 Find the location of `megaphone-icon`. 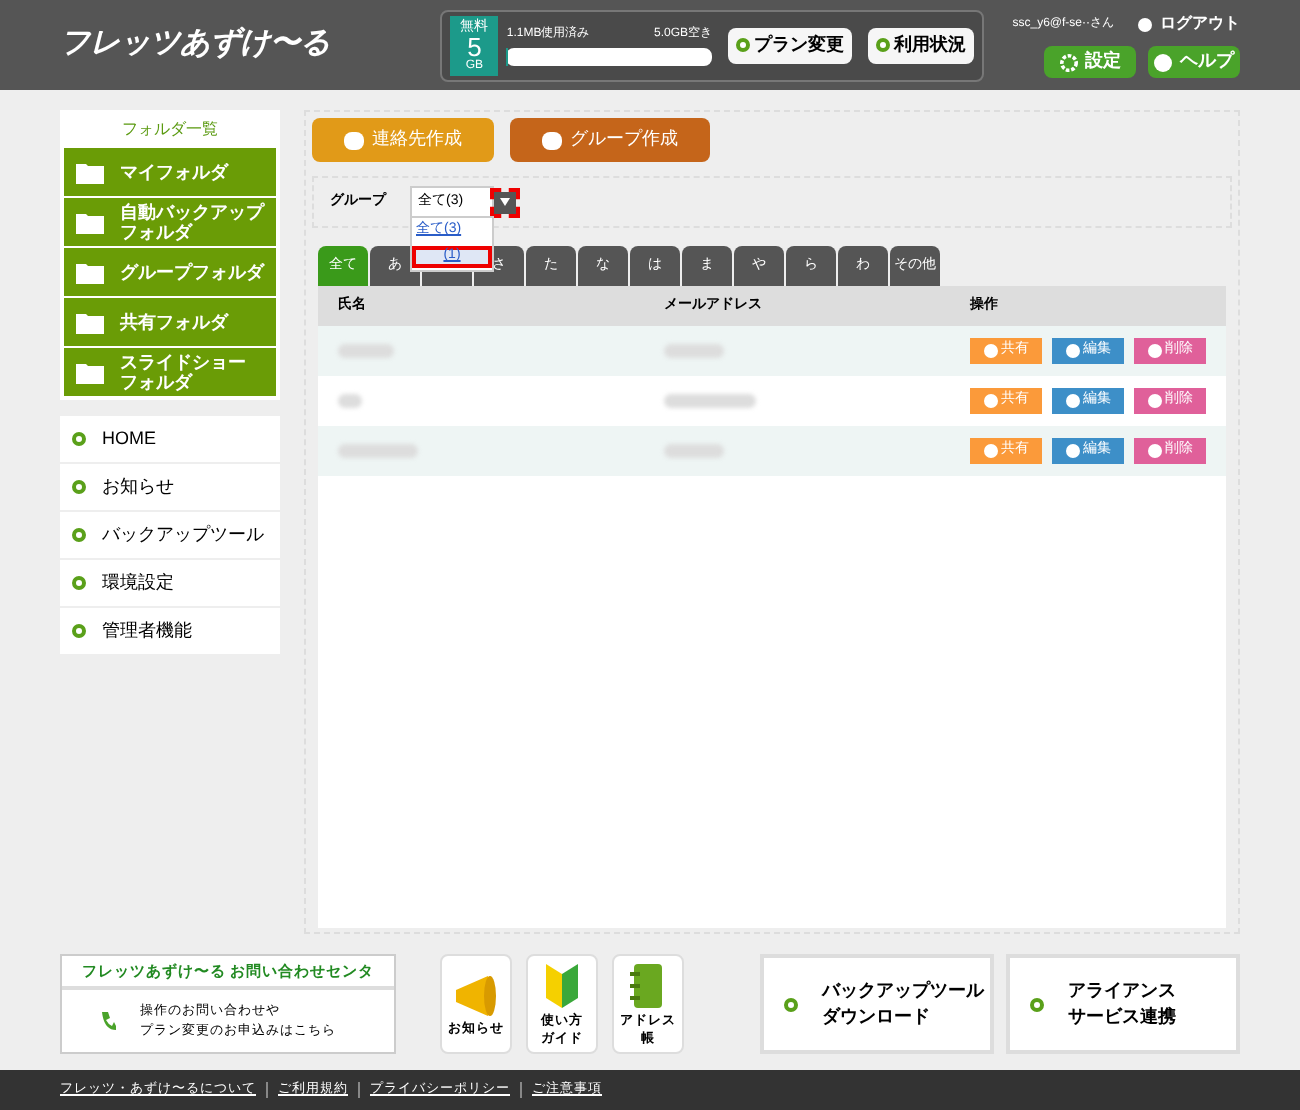

megaphone-icon is located at coordinates (476, 995).